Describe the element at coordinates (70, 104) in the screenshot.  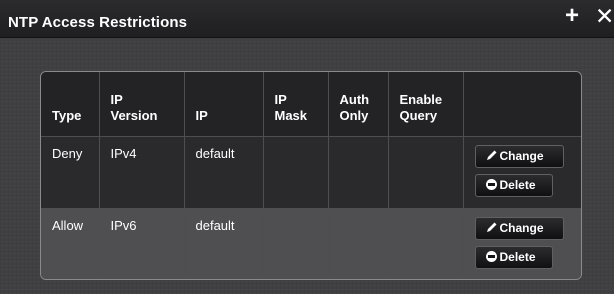
I see `column-header-type: Type` at that location.